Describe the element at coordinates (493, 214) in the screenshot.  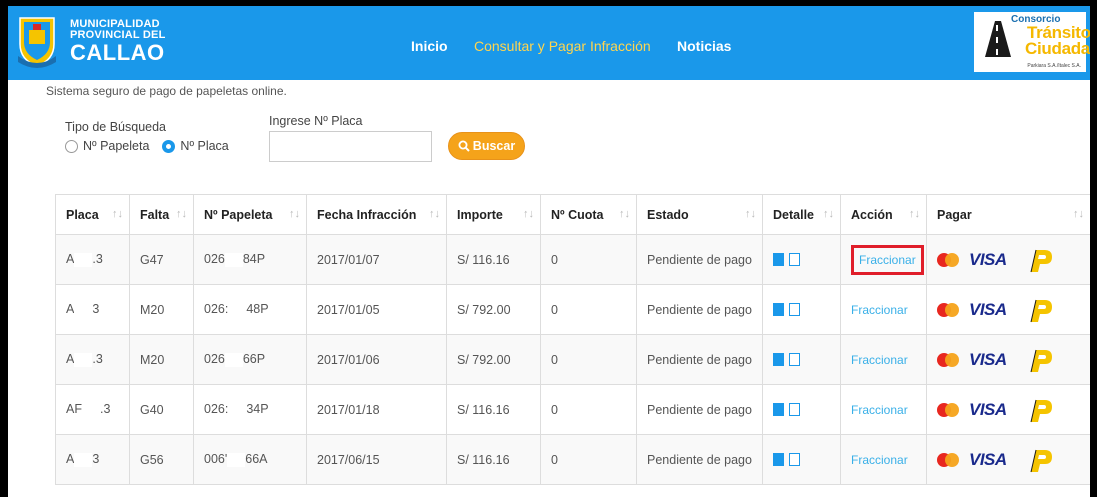
I see `col-header-importe: Importe ↑↓` at that location.